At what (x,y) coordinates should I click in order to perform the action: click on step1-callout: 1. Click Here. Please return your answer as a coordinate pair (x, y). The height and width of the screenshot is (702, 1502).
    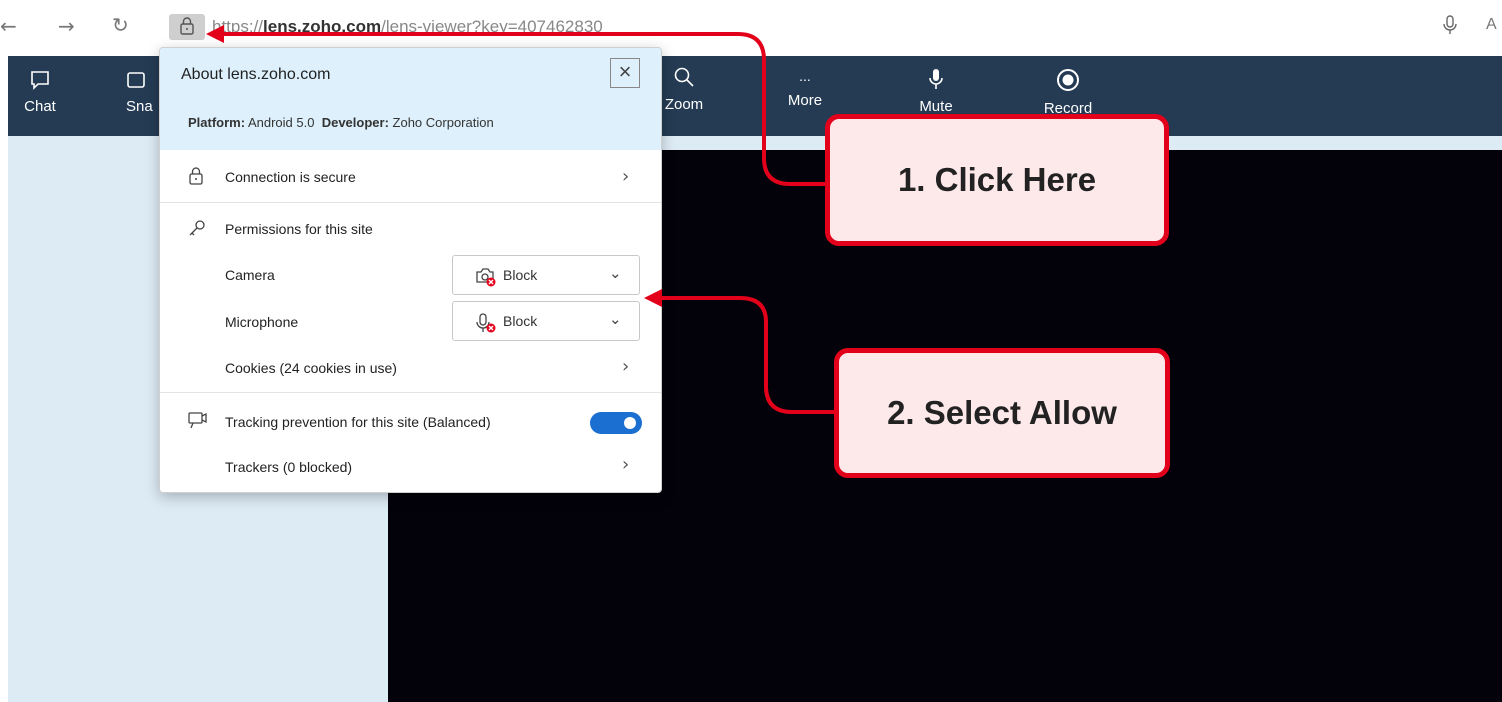
    Looking at the image, I should click on (997, 180).